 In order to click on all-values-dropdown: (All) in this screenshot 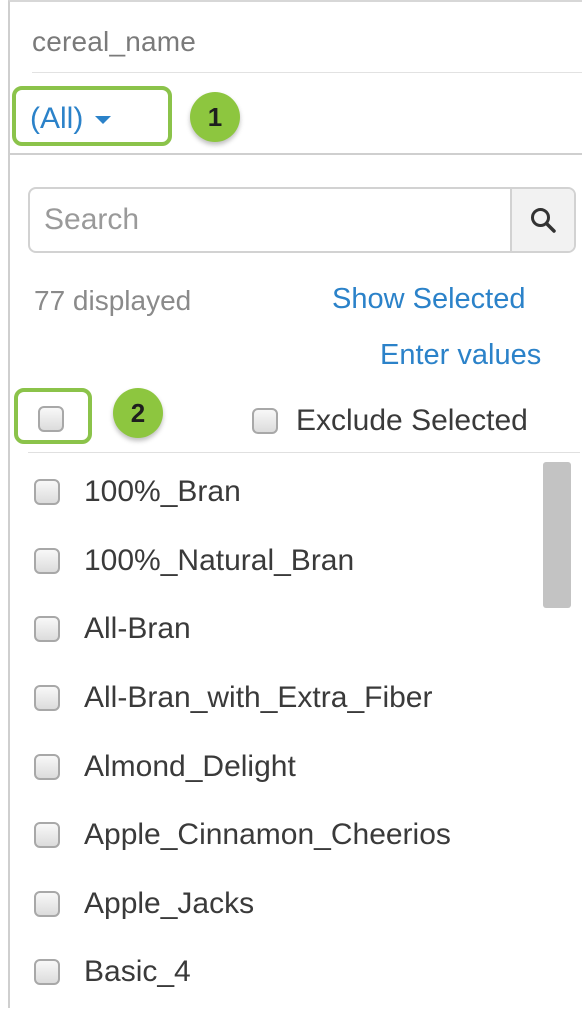, I will do `click(71, 119)`.